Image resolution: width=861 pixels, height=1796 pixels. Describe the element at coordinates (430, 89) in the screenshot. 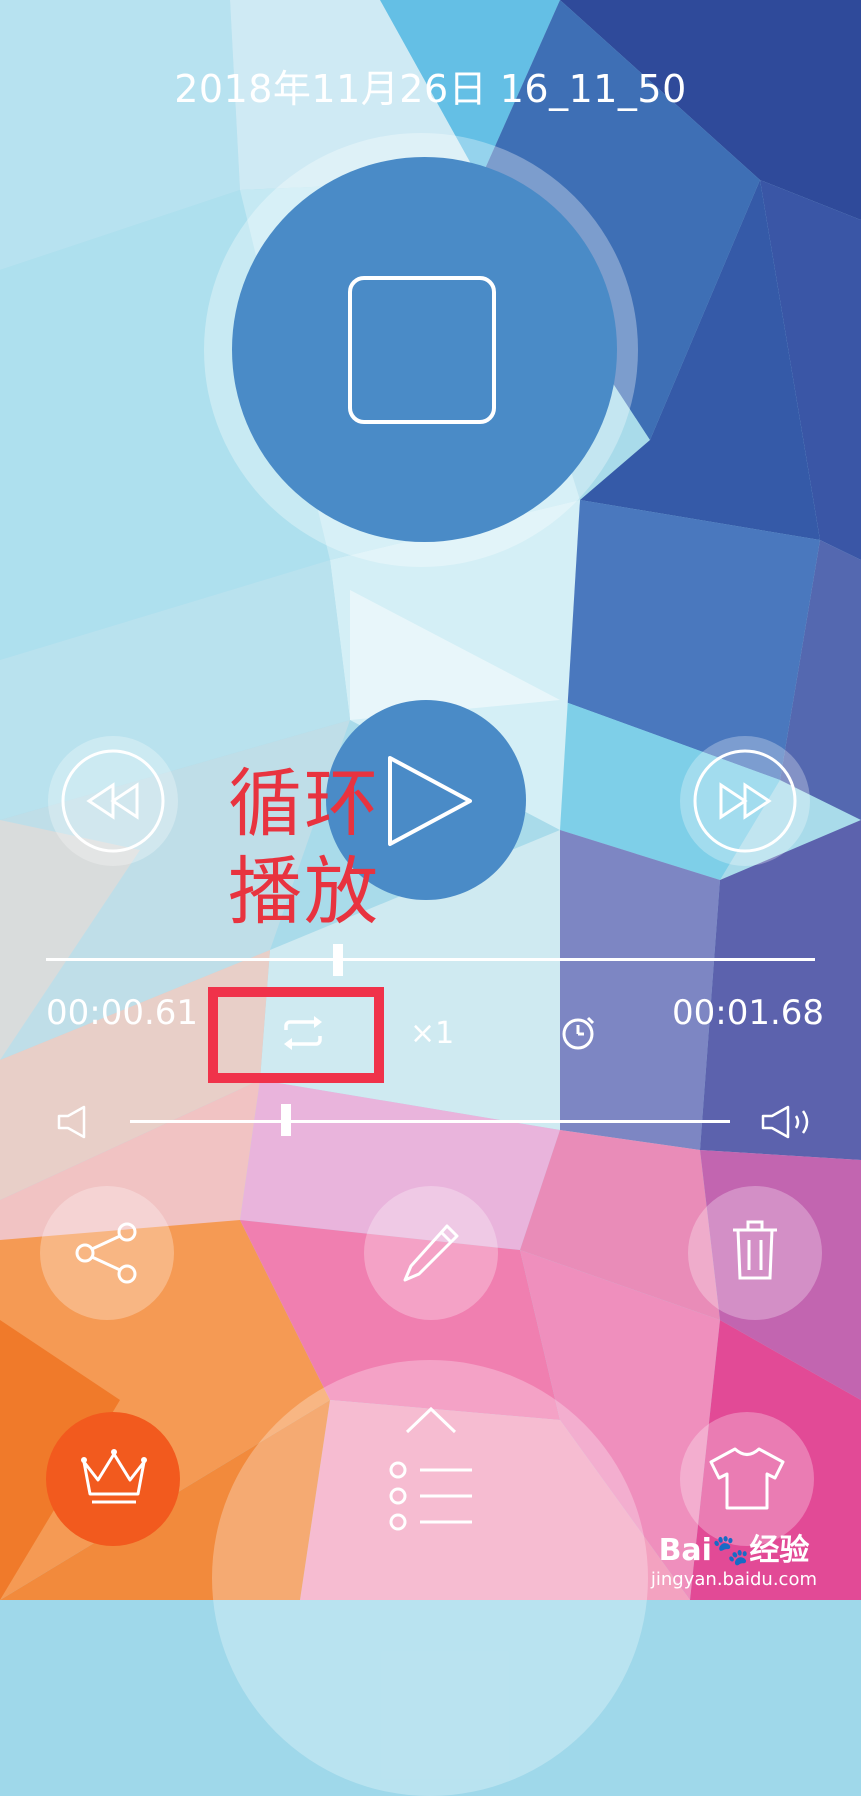

I see `recording-title: 2018年11月26日 16_11_50` at that location.